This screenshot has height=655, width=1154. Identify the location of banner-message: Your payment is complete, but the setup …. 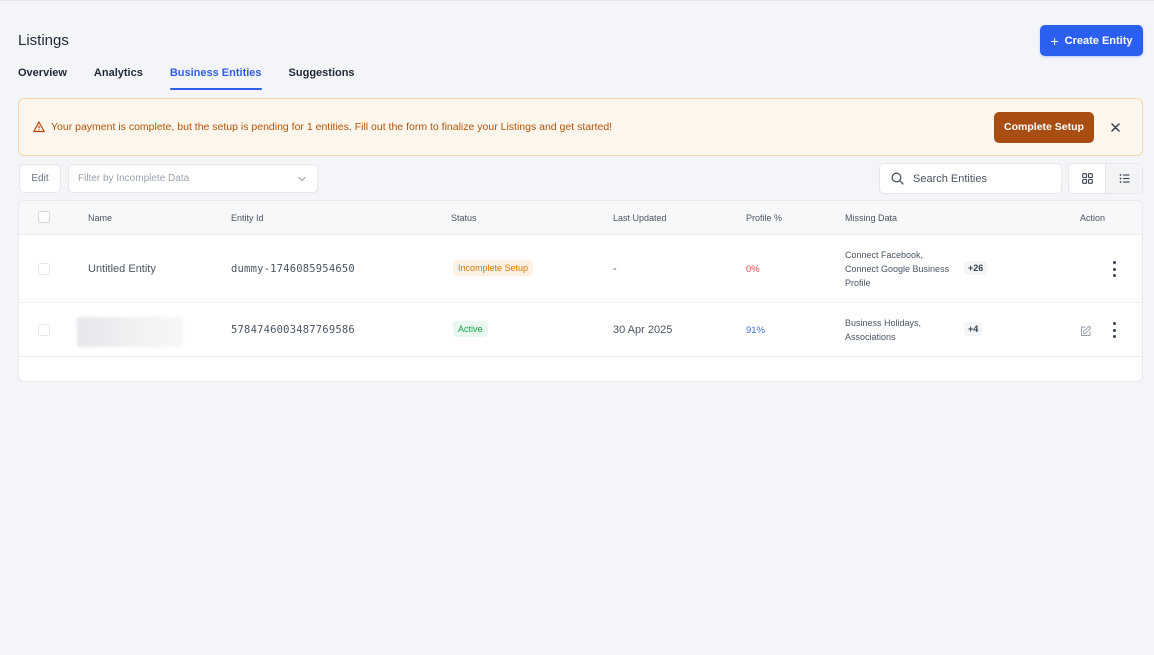
(332, 127).